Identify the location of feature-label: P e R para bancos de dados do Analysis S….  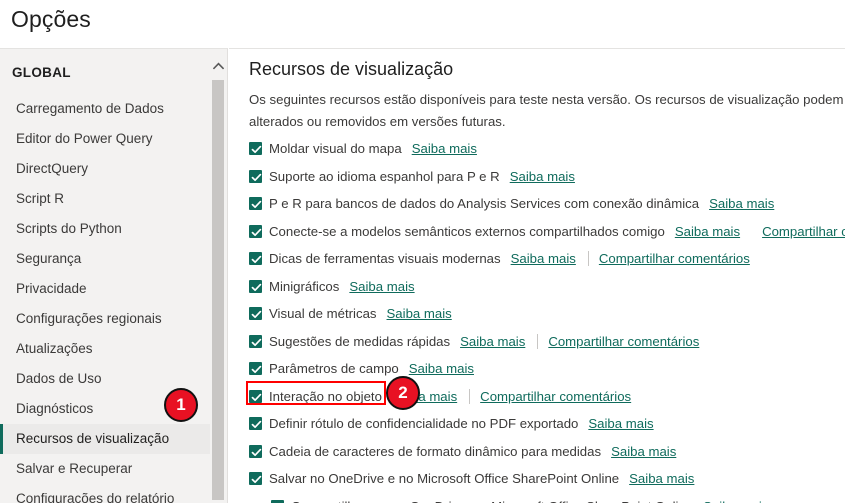
(484, 204).